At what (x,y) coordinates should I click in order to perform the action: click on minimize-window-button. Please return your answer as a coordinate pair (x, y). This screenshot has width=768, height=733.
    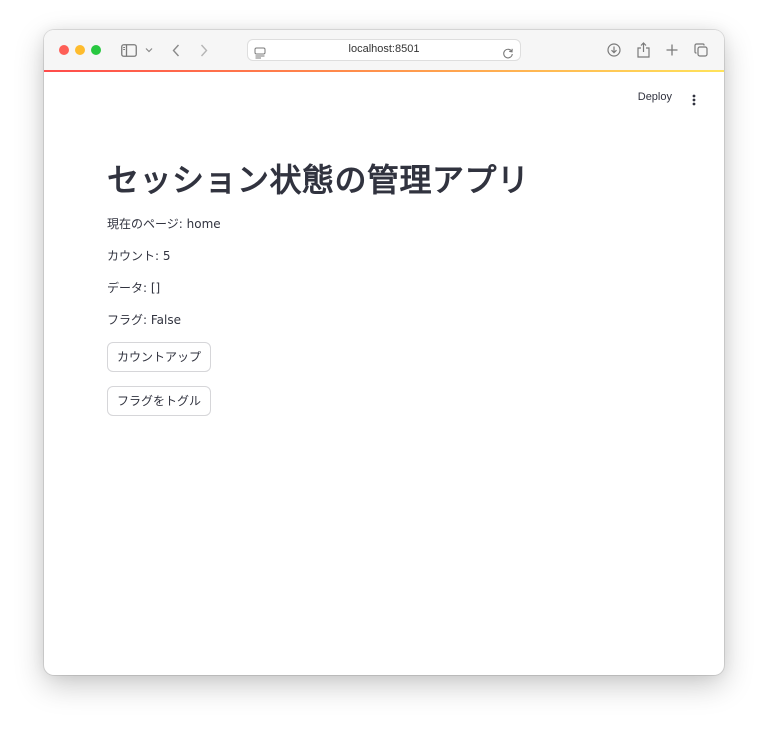
    Looking at the image, I should click on (80, 50).